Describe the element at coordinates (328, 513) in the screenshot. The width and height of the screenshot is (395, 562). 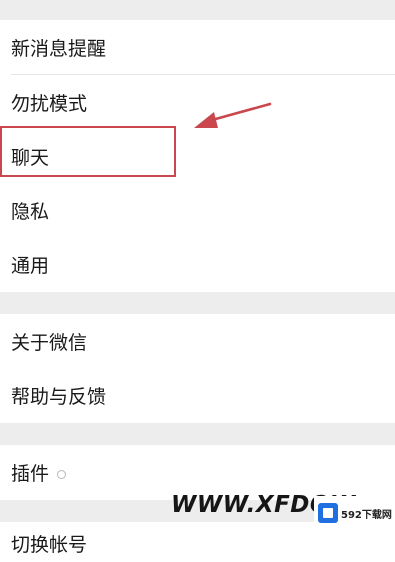
I see `logo-icon` at that location.